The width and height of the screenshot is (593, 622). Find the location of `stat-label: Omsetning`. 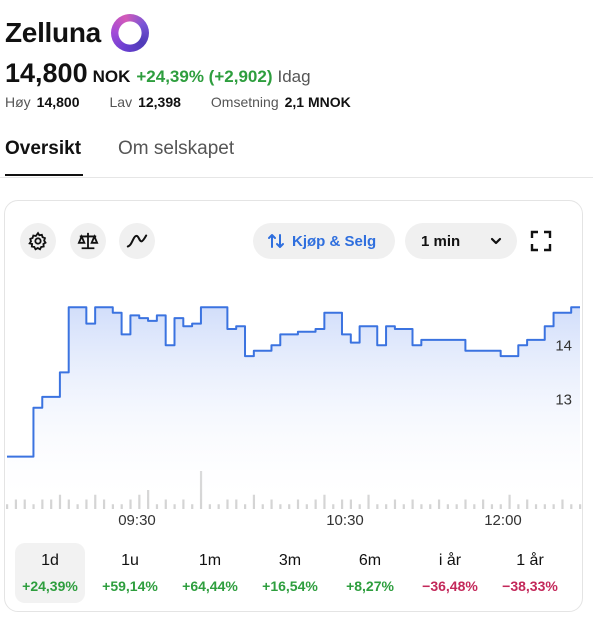

stat-label: Omsetning is located at coordinates (244, 102).